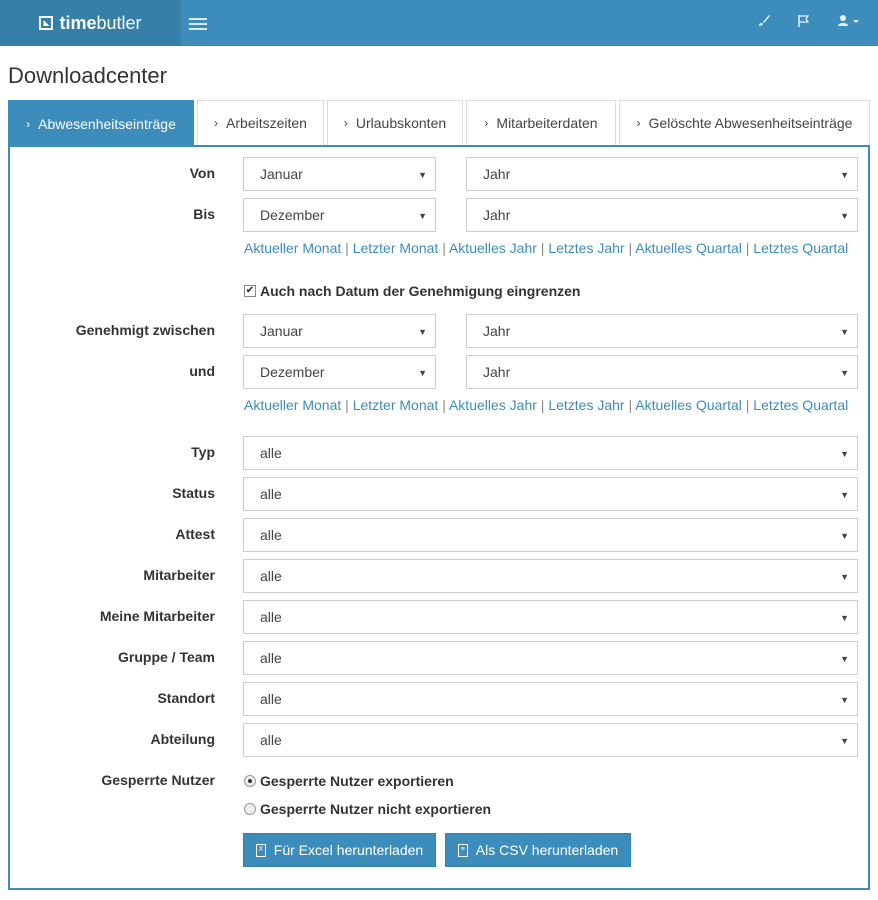 The image size is (878, 900). What do you see at coordinates (550, 658) in the screenshot?
I see `gruppe-team-select: alle ▼` at bounding box center [550, 658].